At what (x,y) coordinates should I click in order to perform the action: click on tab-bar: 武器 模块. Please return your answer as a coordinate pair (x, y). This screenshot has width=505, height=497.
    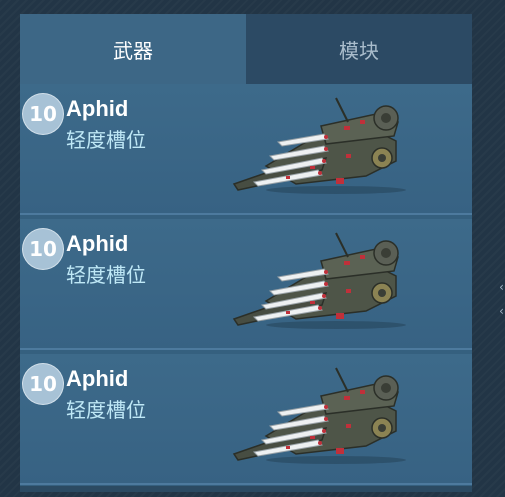
    Looking at the image, I should click on (246, 49).